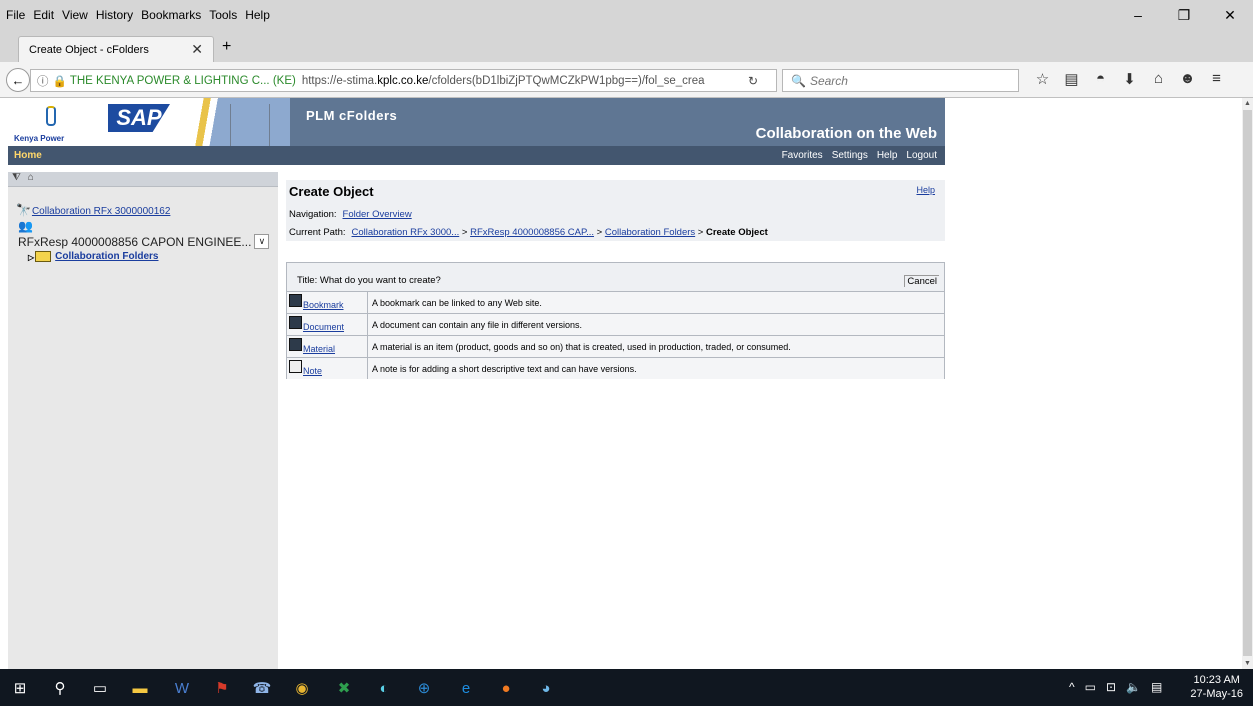 The image size is (1253, 706). What do you see at coordinates (262, 241) in the screenshot?
I see `chevron-down-icon: ∨` at bounding box center [262, 241].